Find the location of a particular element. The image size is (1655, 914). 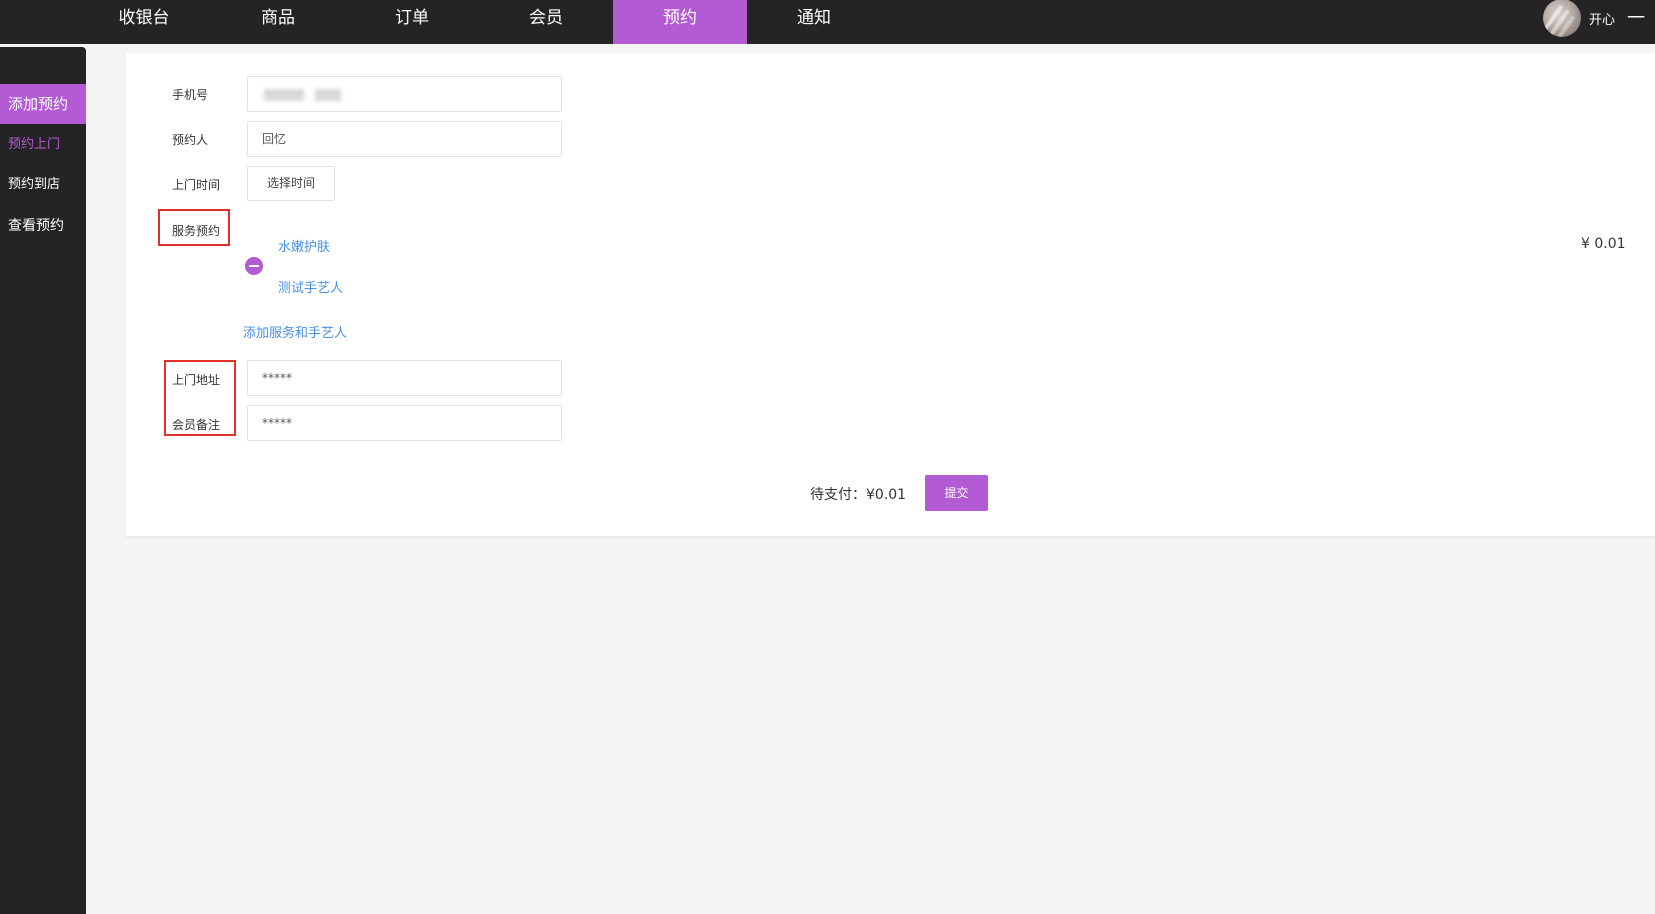

top-navbar: 收银台 商品 订单 会员 预约 通知 开心 一 is located at coordinates (827, 22).